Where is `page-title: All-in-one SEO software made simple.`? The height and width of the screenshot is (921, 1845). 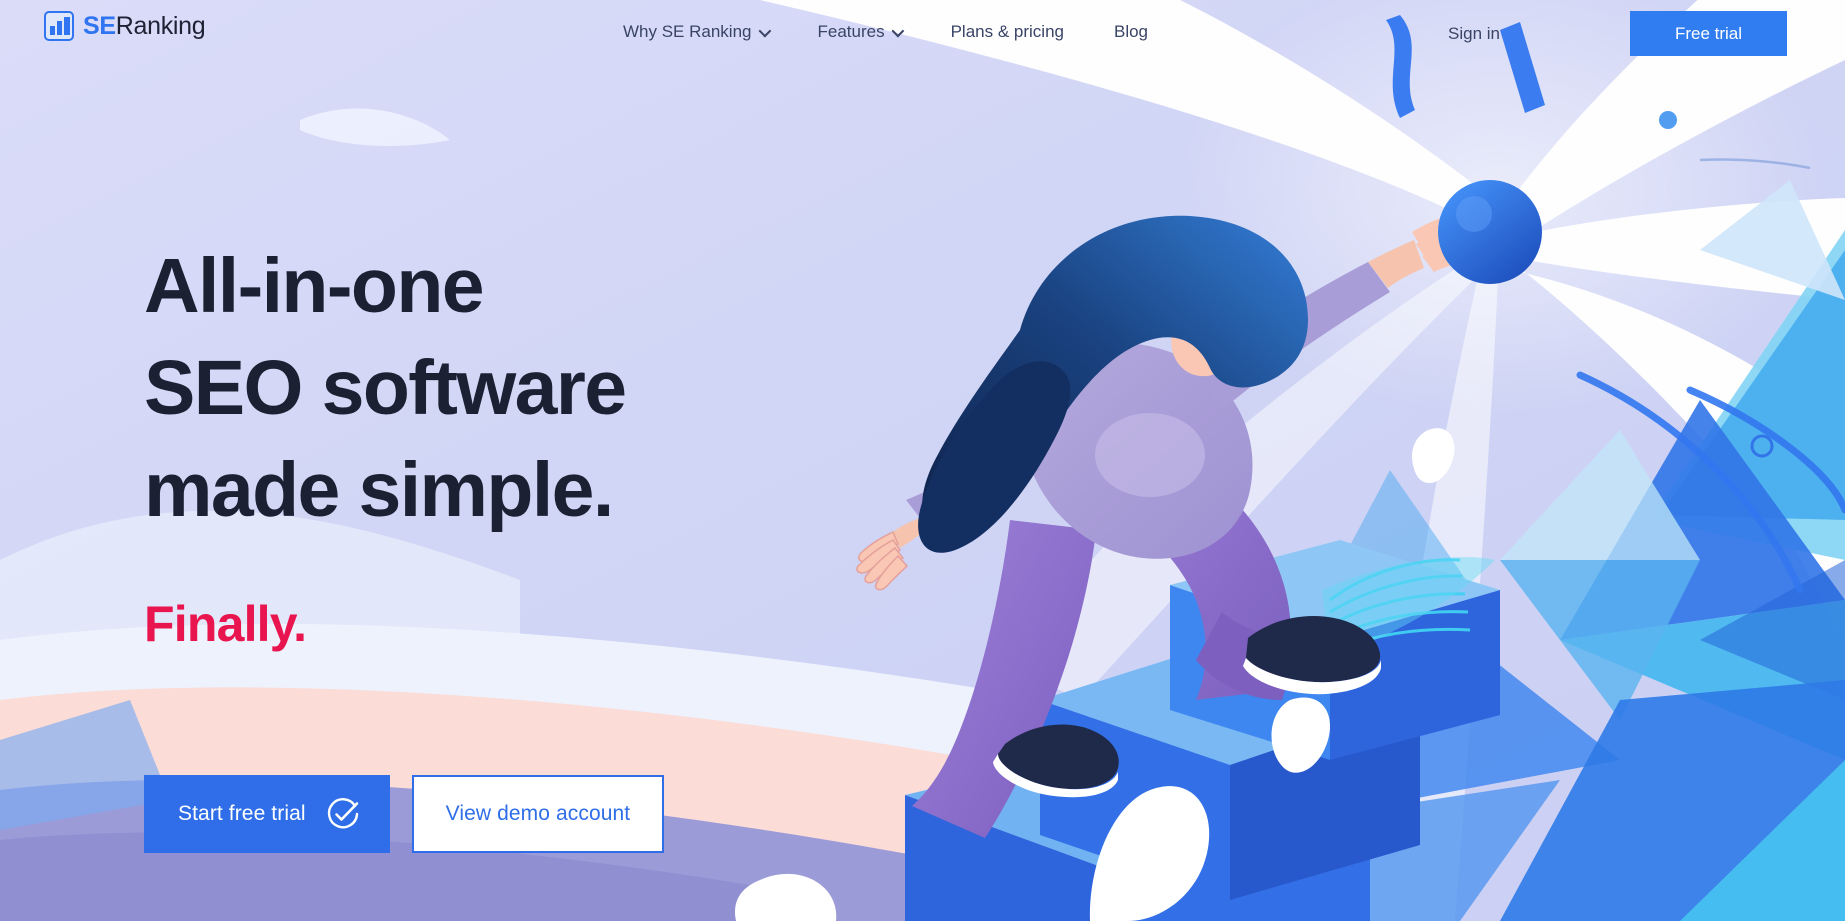 page-title: All-in-one SEO software made simple. is located at coordinates (385, 388).